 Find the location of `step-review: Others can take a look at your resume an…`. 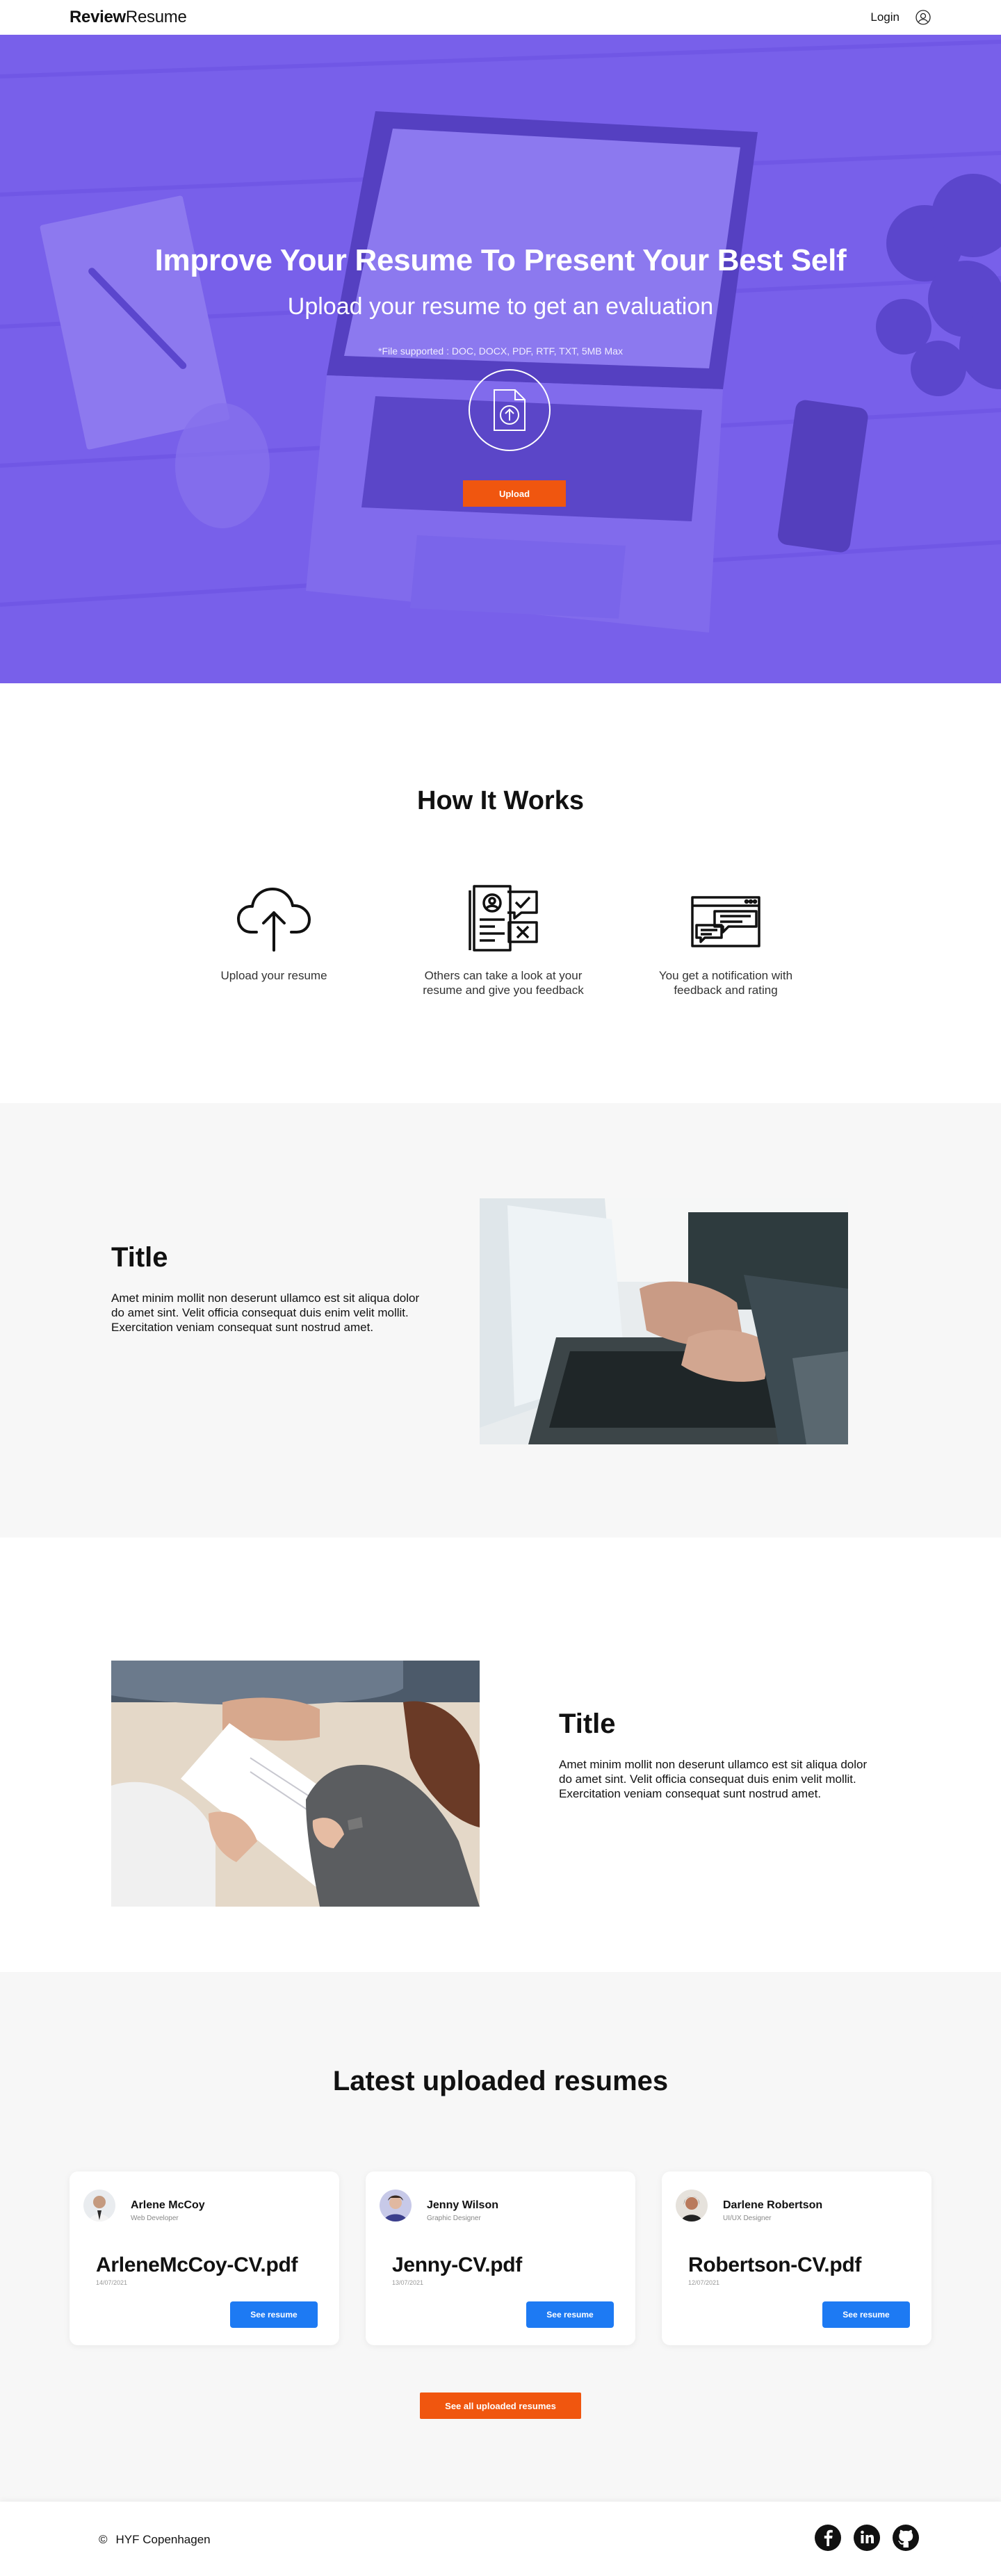

step-review: Others can take a look at your resume an… is located at coordinates (503, 933).